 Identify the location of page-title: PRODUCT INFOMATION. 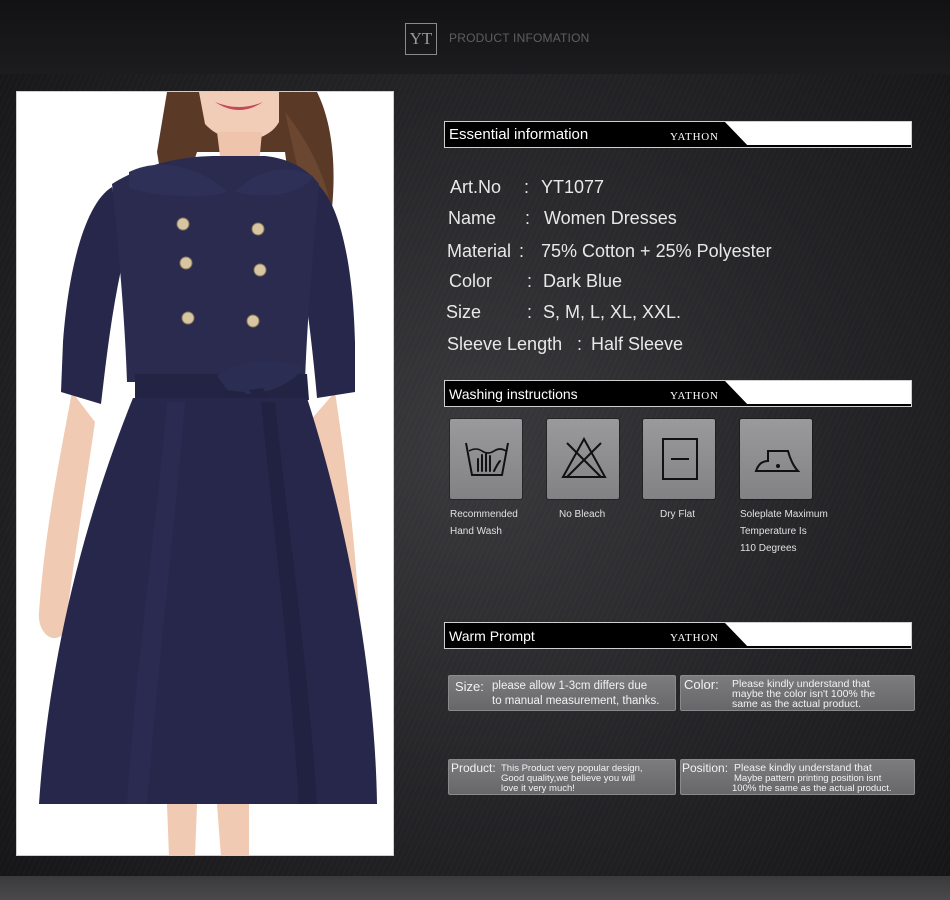
(519, 38).